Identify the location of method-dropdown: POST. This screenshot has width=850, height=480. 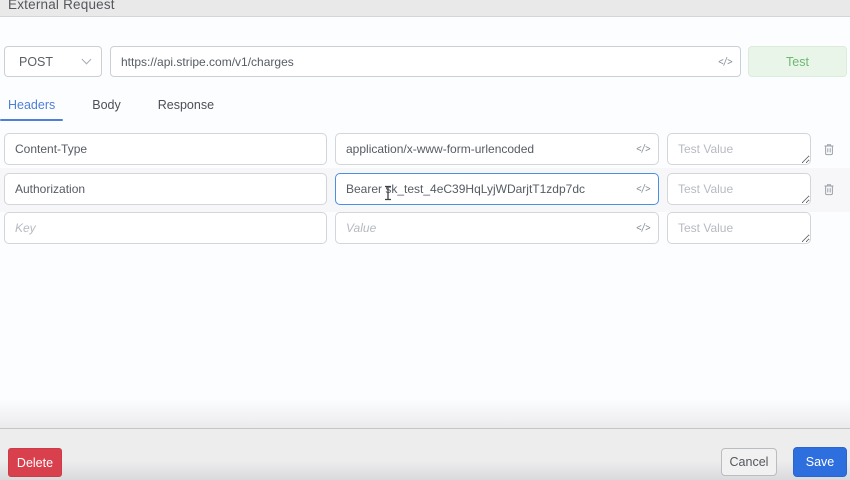
(53, 61).